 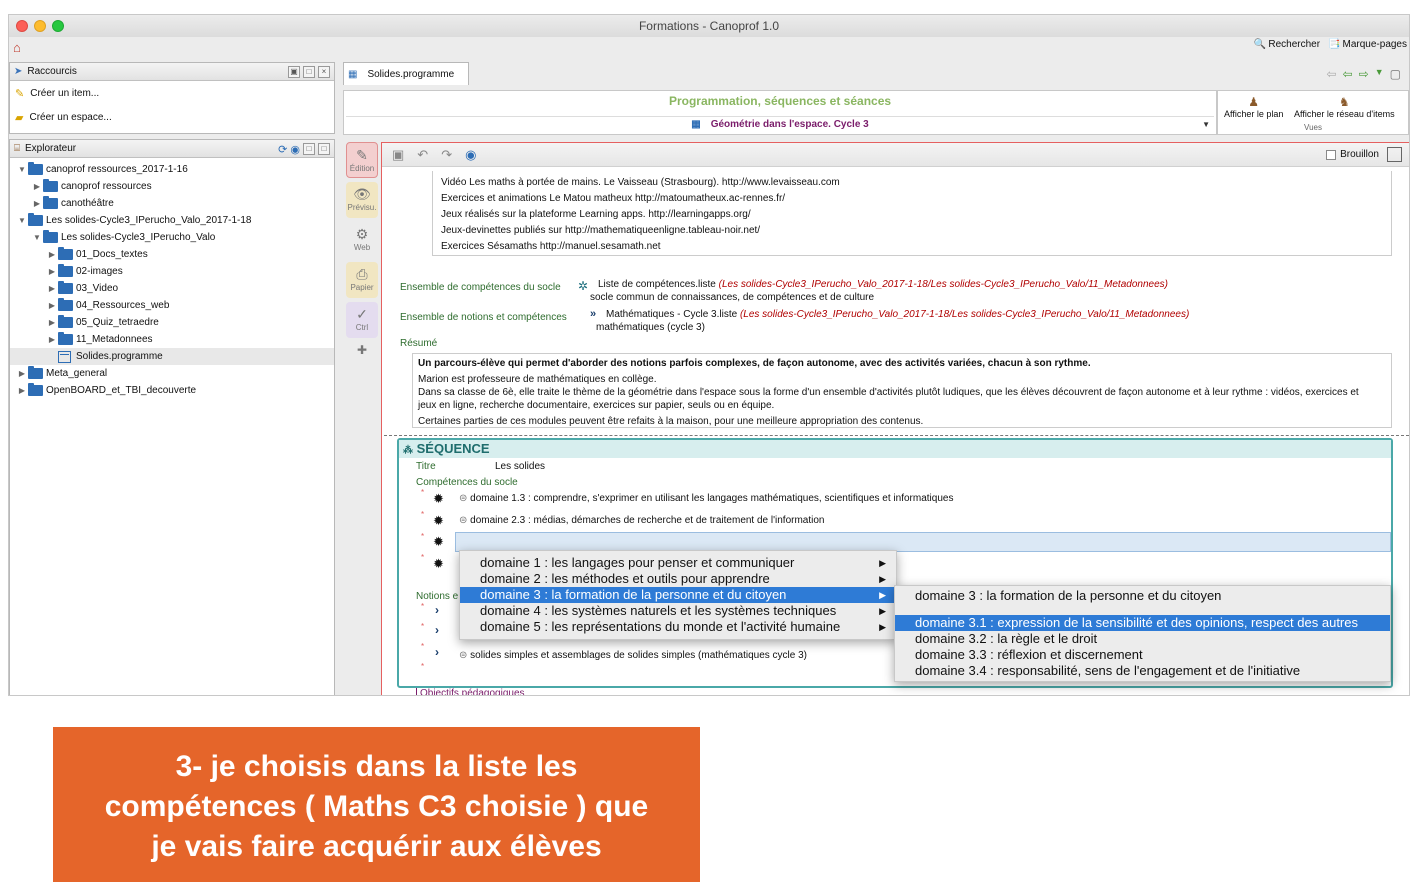 What do you see at coordinates (376, 846) in the screenshot?
I see `callout-line: je vais faire acquérir aux élèves` at bounding box center [376, 846].